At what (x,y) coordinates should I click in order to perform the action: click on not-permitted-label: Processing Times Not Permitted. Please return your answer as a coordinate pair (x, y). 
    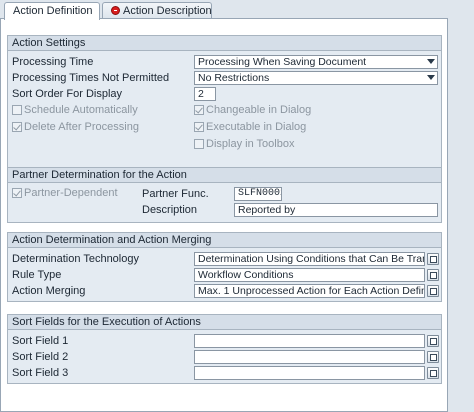
    Looking at the image, I should click on (91, 78).